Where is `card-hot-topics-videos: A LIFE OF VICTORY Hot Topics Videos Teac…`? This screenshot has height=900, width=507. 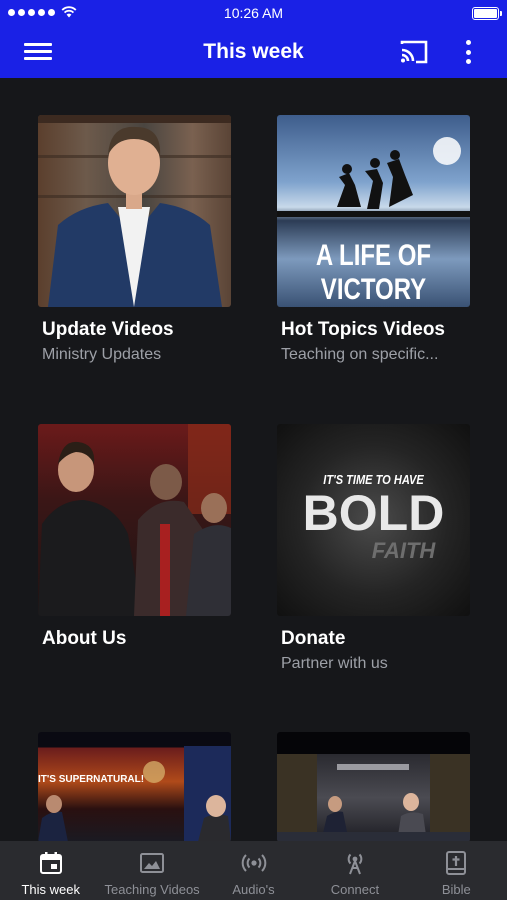 card-hot-topics-videos: A LIFE OF VICTORY Hot Topics Videos Teac… is located at coordinates (373, 239).